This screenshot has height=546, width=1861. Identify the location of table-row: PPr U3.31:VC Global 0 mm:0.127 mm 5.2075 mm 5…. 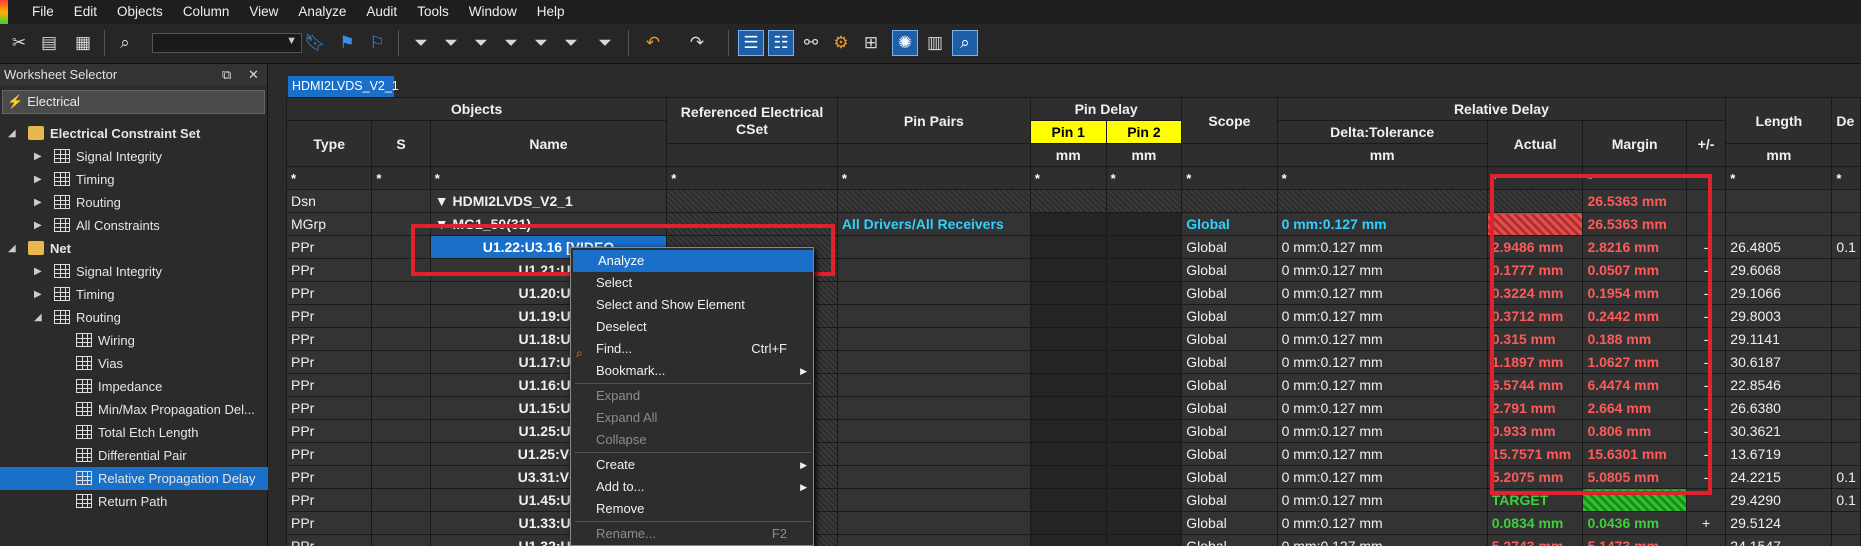
(1073, 477).